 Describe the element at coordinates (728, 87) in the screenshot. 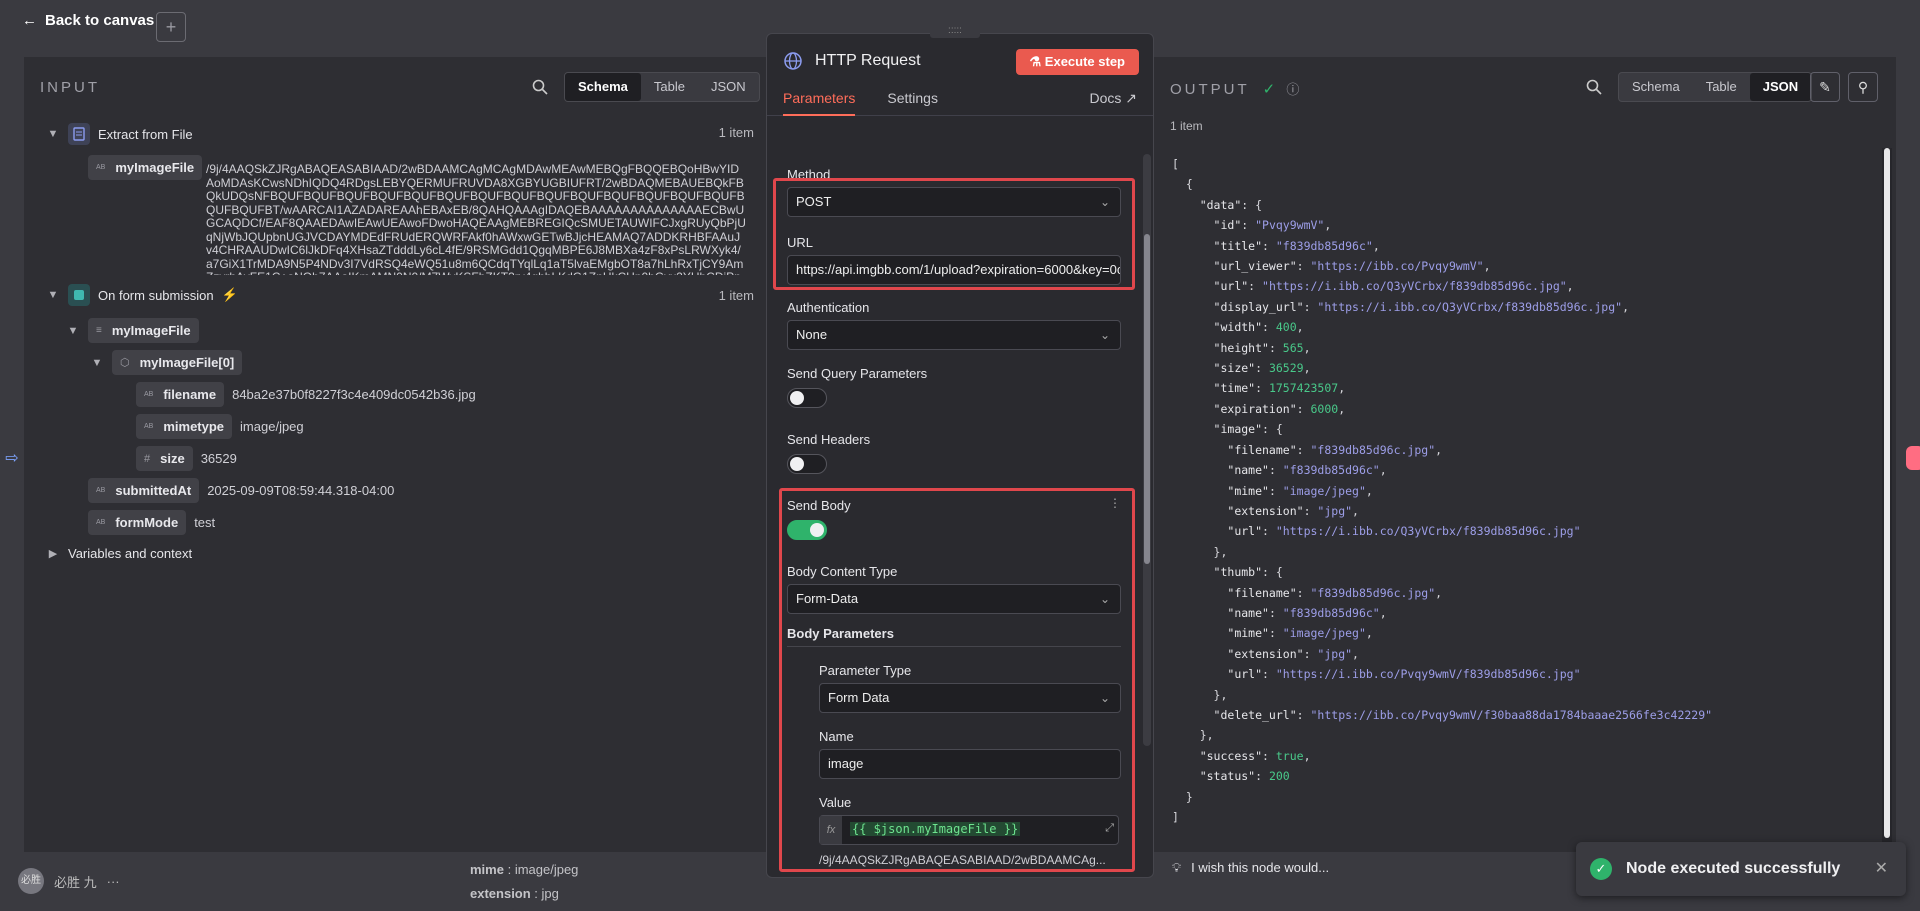

I see `input-view-json: JSON` at that location.